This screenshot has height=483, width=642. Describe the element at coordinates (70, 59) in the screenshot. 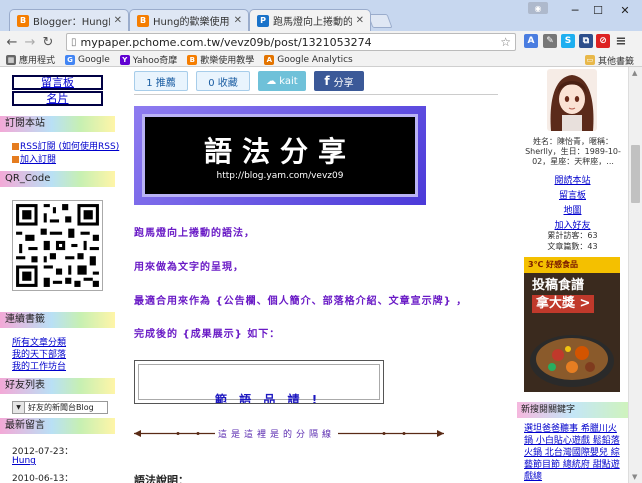

I see `google-icon: G` at that location.